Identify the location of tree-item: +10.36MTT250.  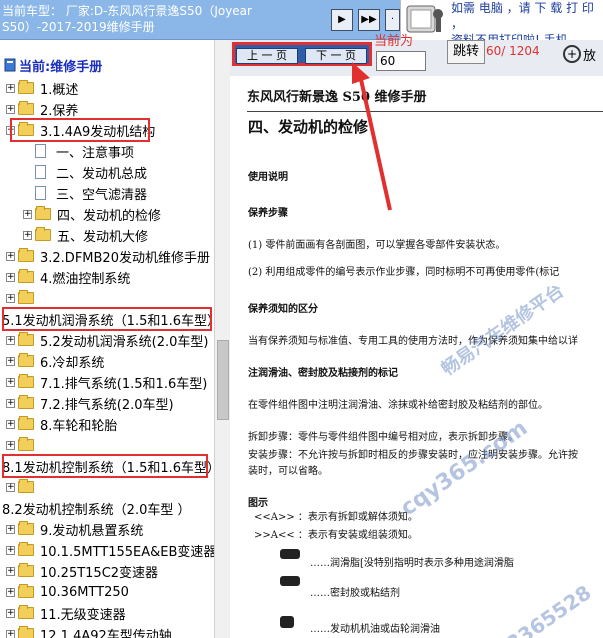
(67, 592).